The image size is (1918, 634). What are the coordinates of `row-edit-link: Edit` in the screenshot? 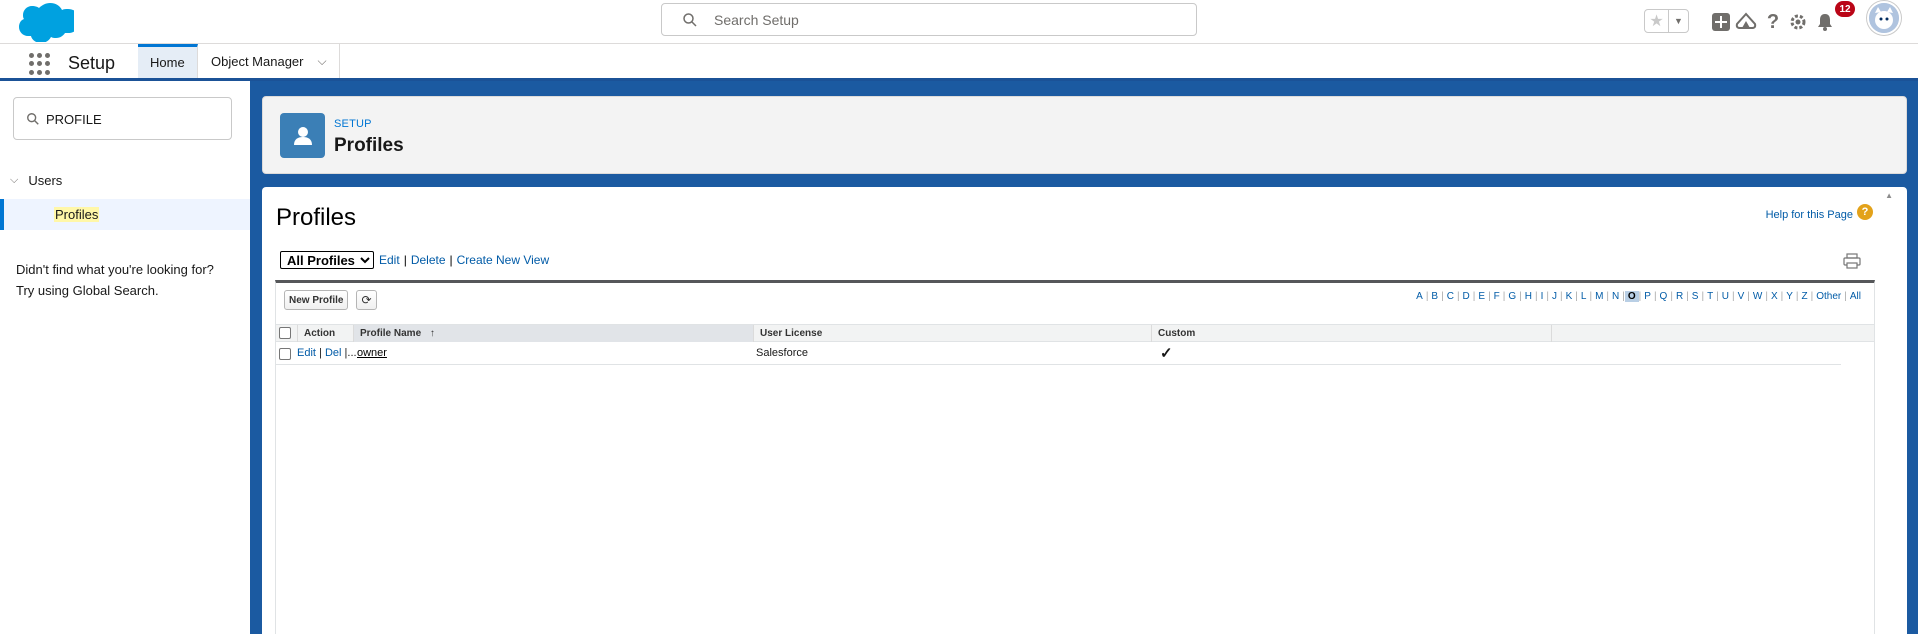 It's located at (306, 353).